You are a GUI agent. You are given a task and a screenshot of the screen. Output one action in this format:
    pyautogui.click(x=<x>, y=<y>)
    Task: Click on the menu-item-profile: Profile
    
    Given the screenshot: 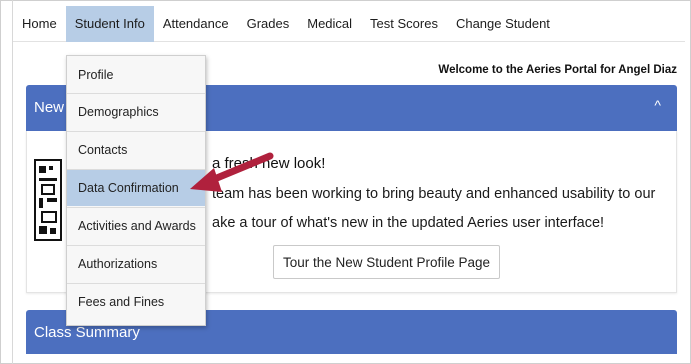 What is the action you would take?
    pyautogui.click(x=136, y=75)
    